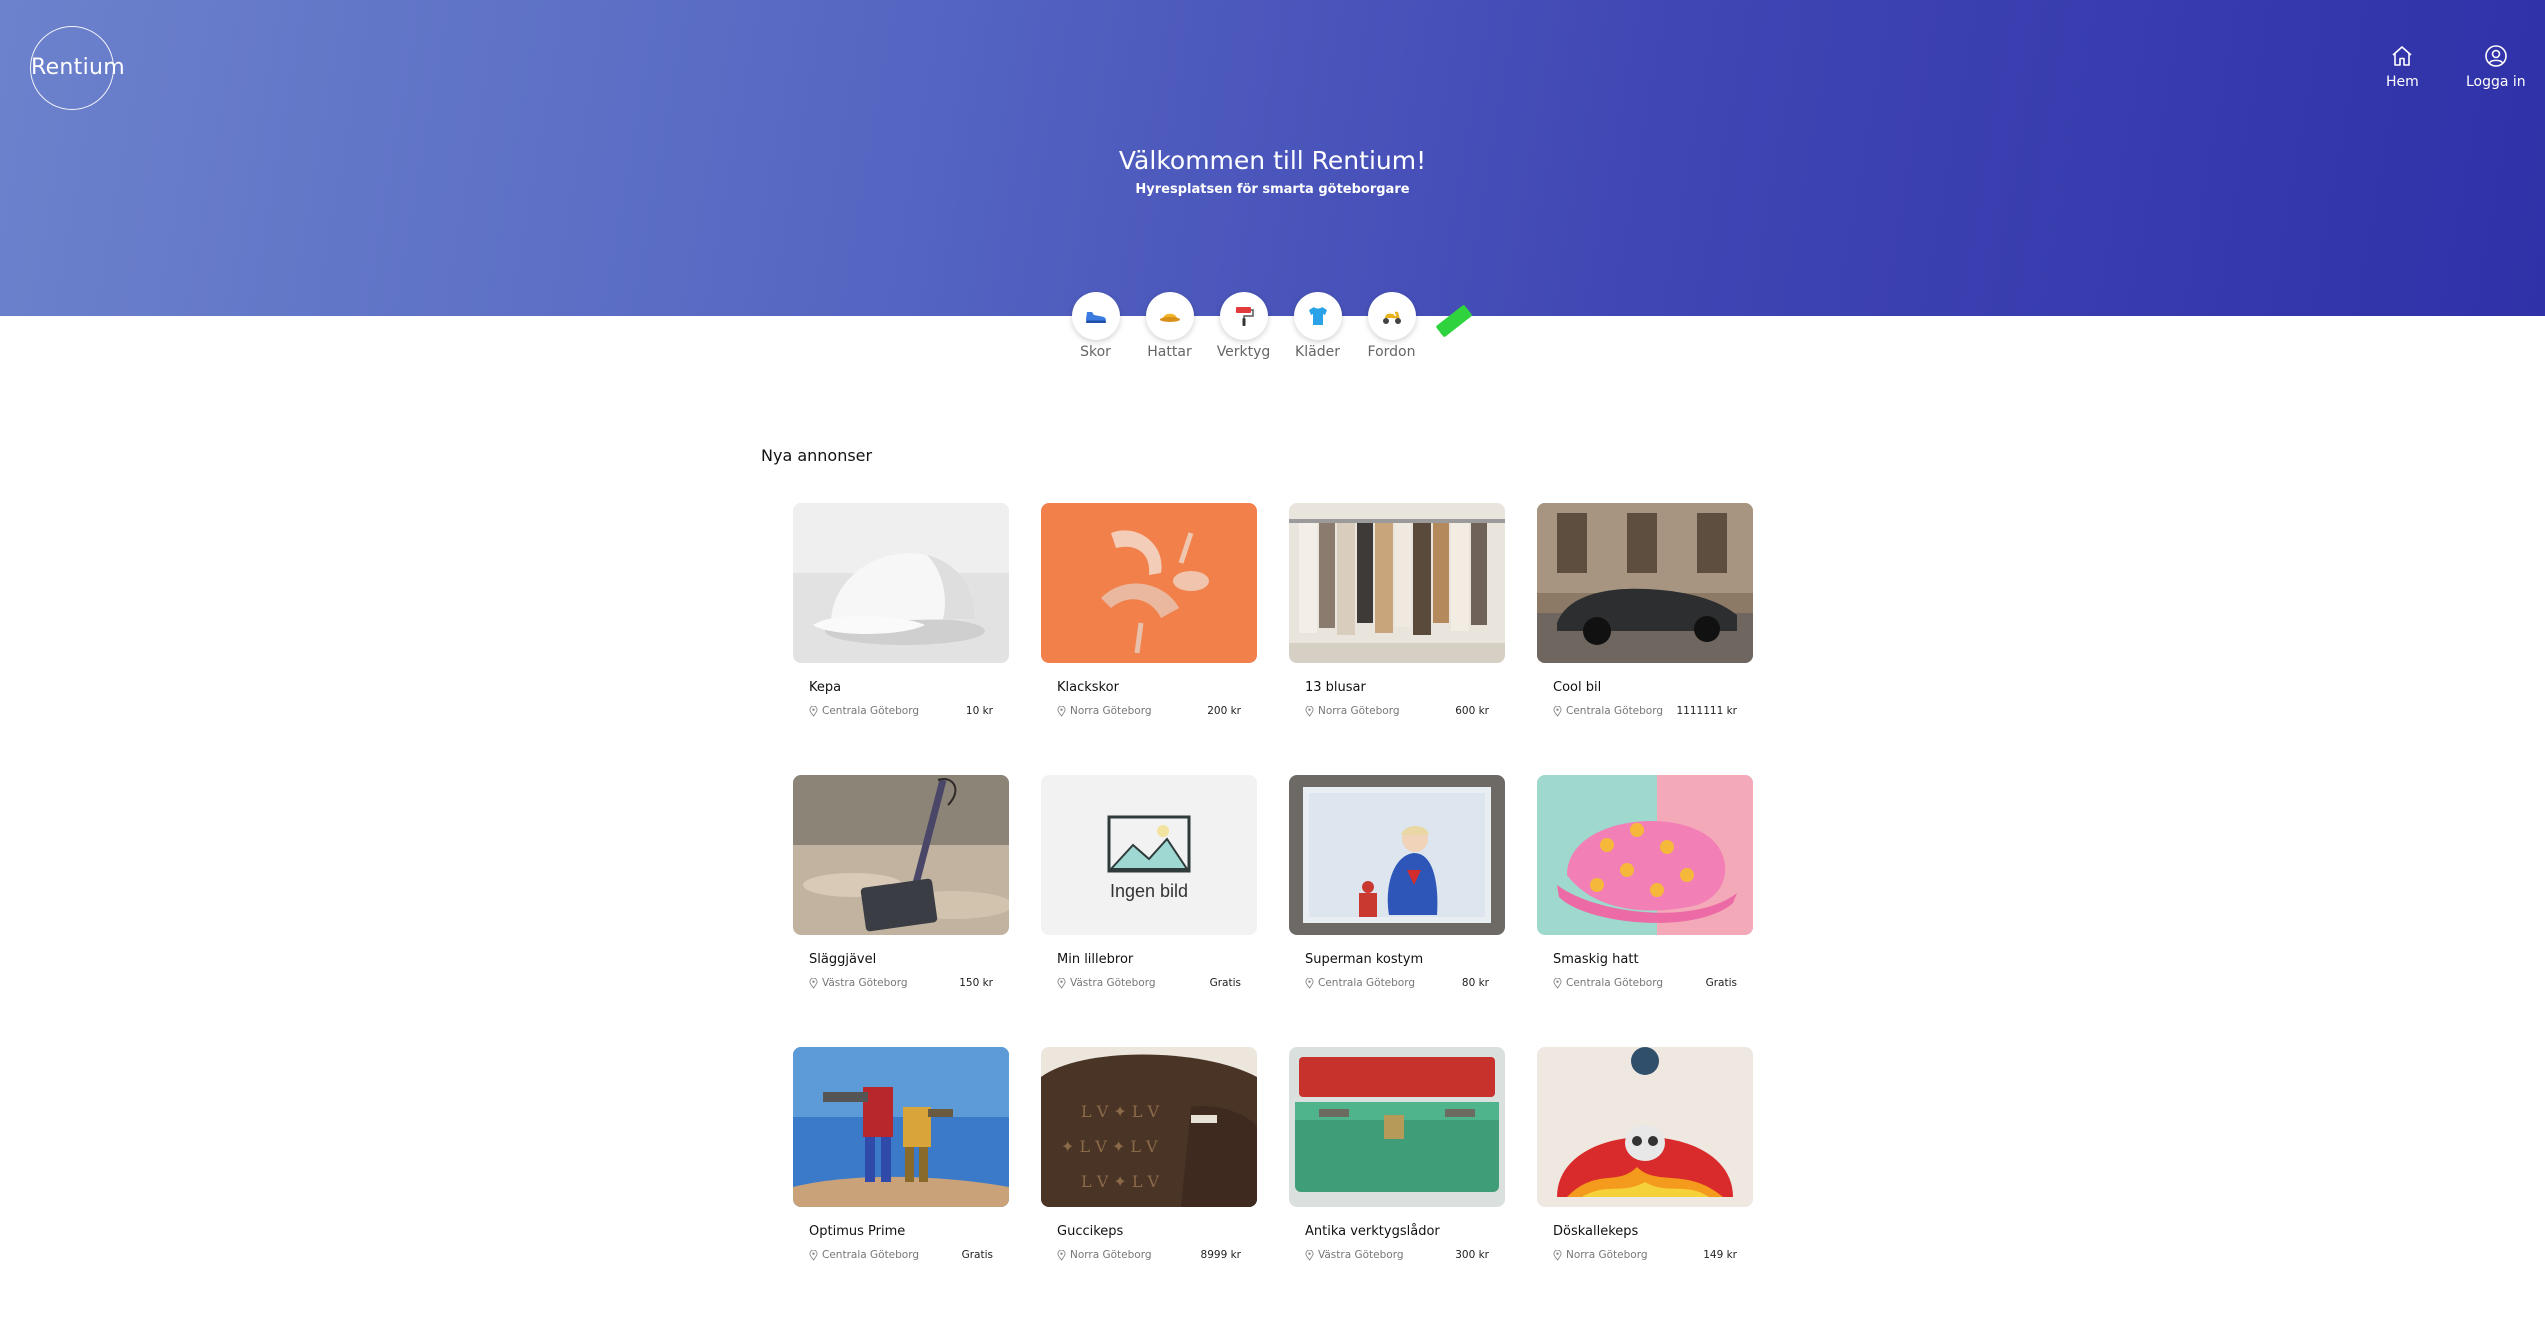 This screenshot has width=2545, height=1319. I want to click on hat-icon, so click(1169, 317).